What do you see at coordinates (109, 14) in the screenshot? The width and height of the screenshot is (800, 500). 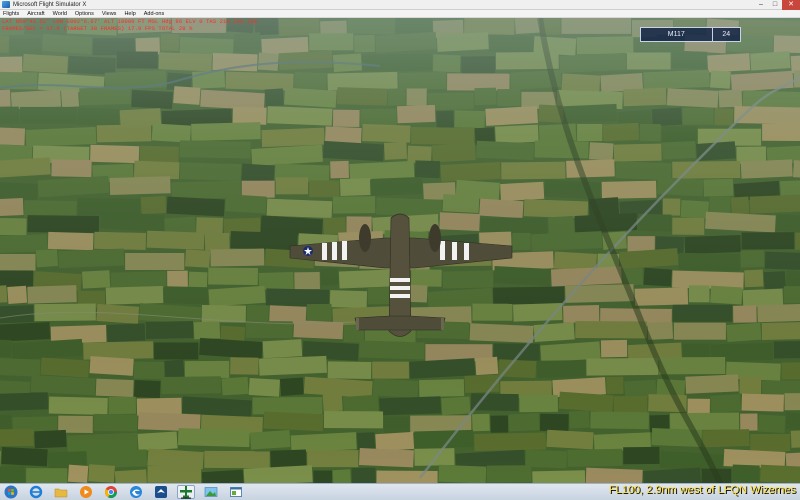 I see `menu-views: Views` at bounding box center [109, 14].